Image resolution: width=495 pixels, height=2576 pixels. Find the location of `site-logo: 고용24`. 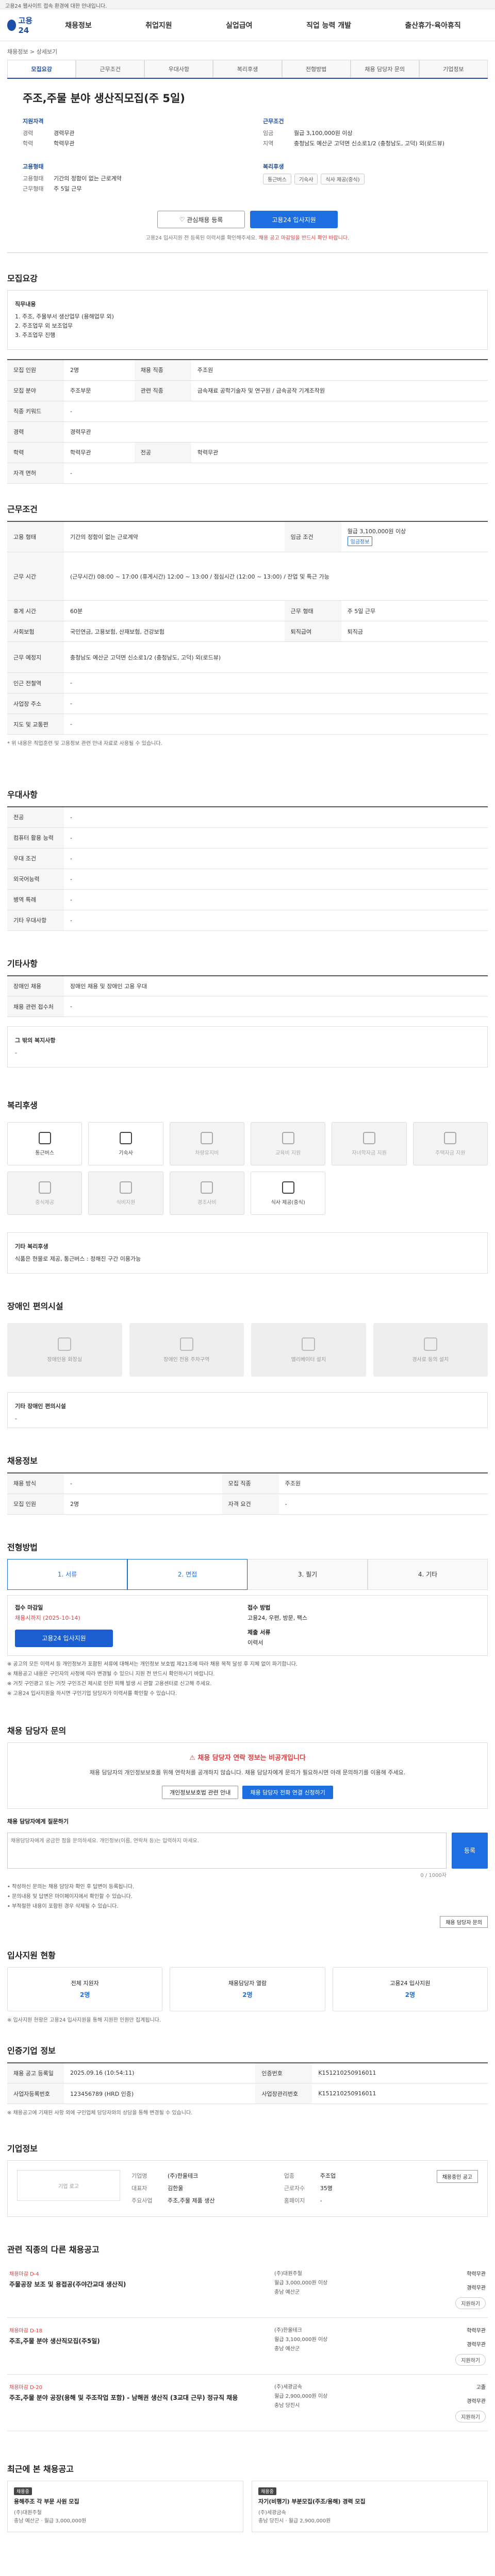

site-logo: 고용24 is located at coordinates (23, 25).